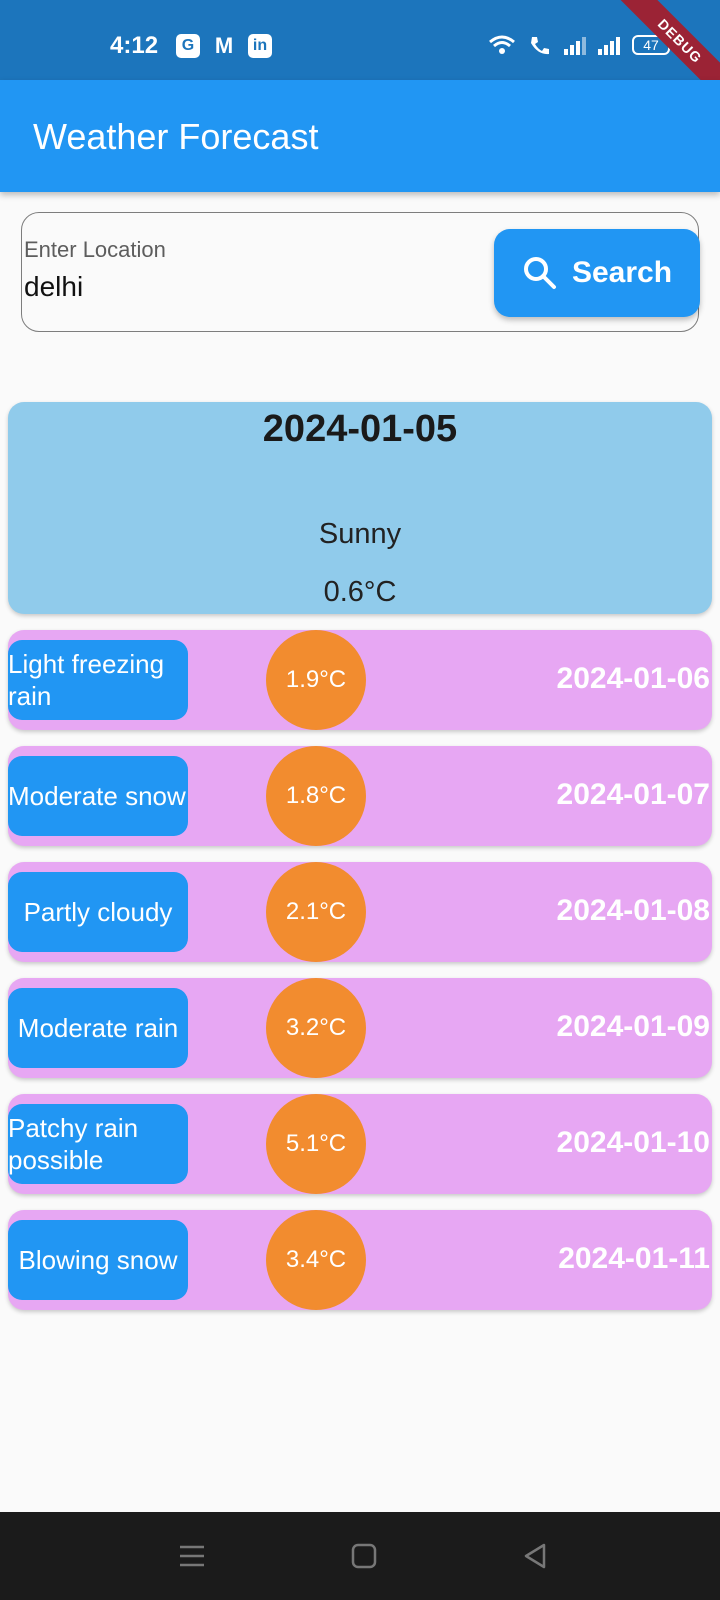  Describe the element at coordinates (192, 1556) in the screenshot. I see `menu-icon` at that location.